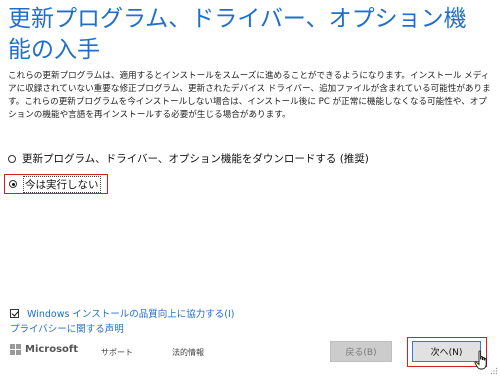 The width and height of the screenshot is (500, 377). Describe the element at coordinates (195, 159) in the screenshot. I see `option-label: 更新プログラム、ドライバー、オプション機能をダウンロードする (推奨)` at that location.